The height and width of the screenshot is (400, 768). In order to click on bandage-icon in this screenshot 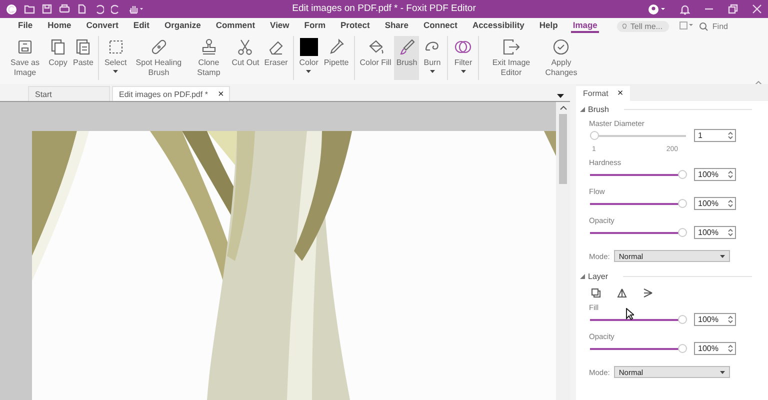, I will do `click(159, 47)`.